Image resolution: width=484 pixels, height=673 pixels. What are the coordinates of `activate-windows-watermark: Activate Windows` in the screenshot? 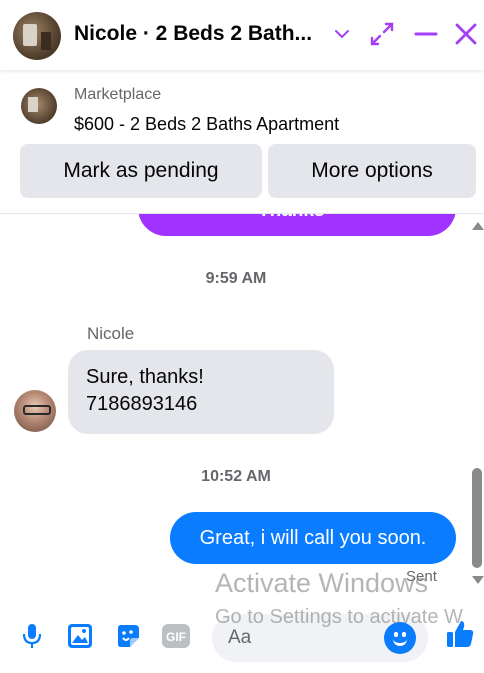 It's located at (322, 583).